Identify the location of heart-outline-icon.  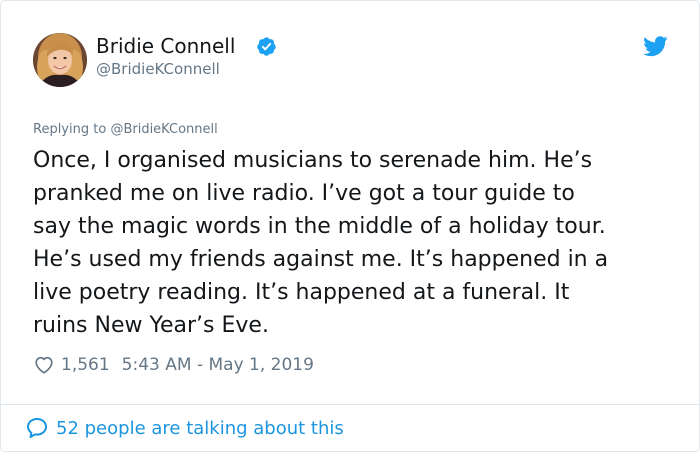
(44, 365).